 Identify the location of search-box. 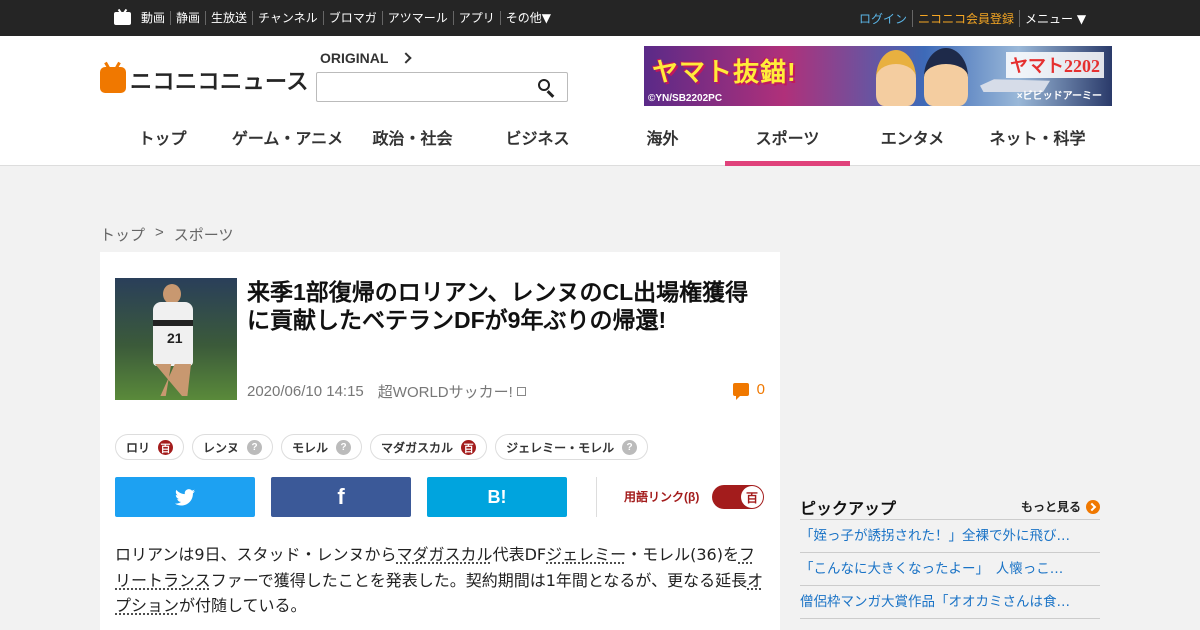
(442, 87).